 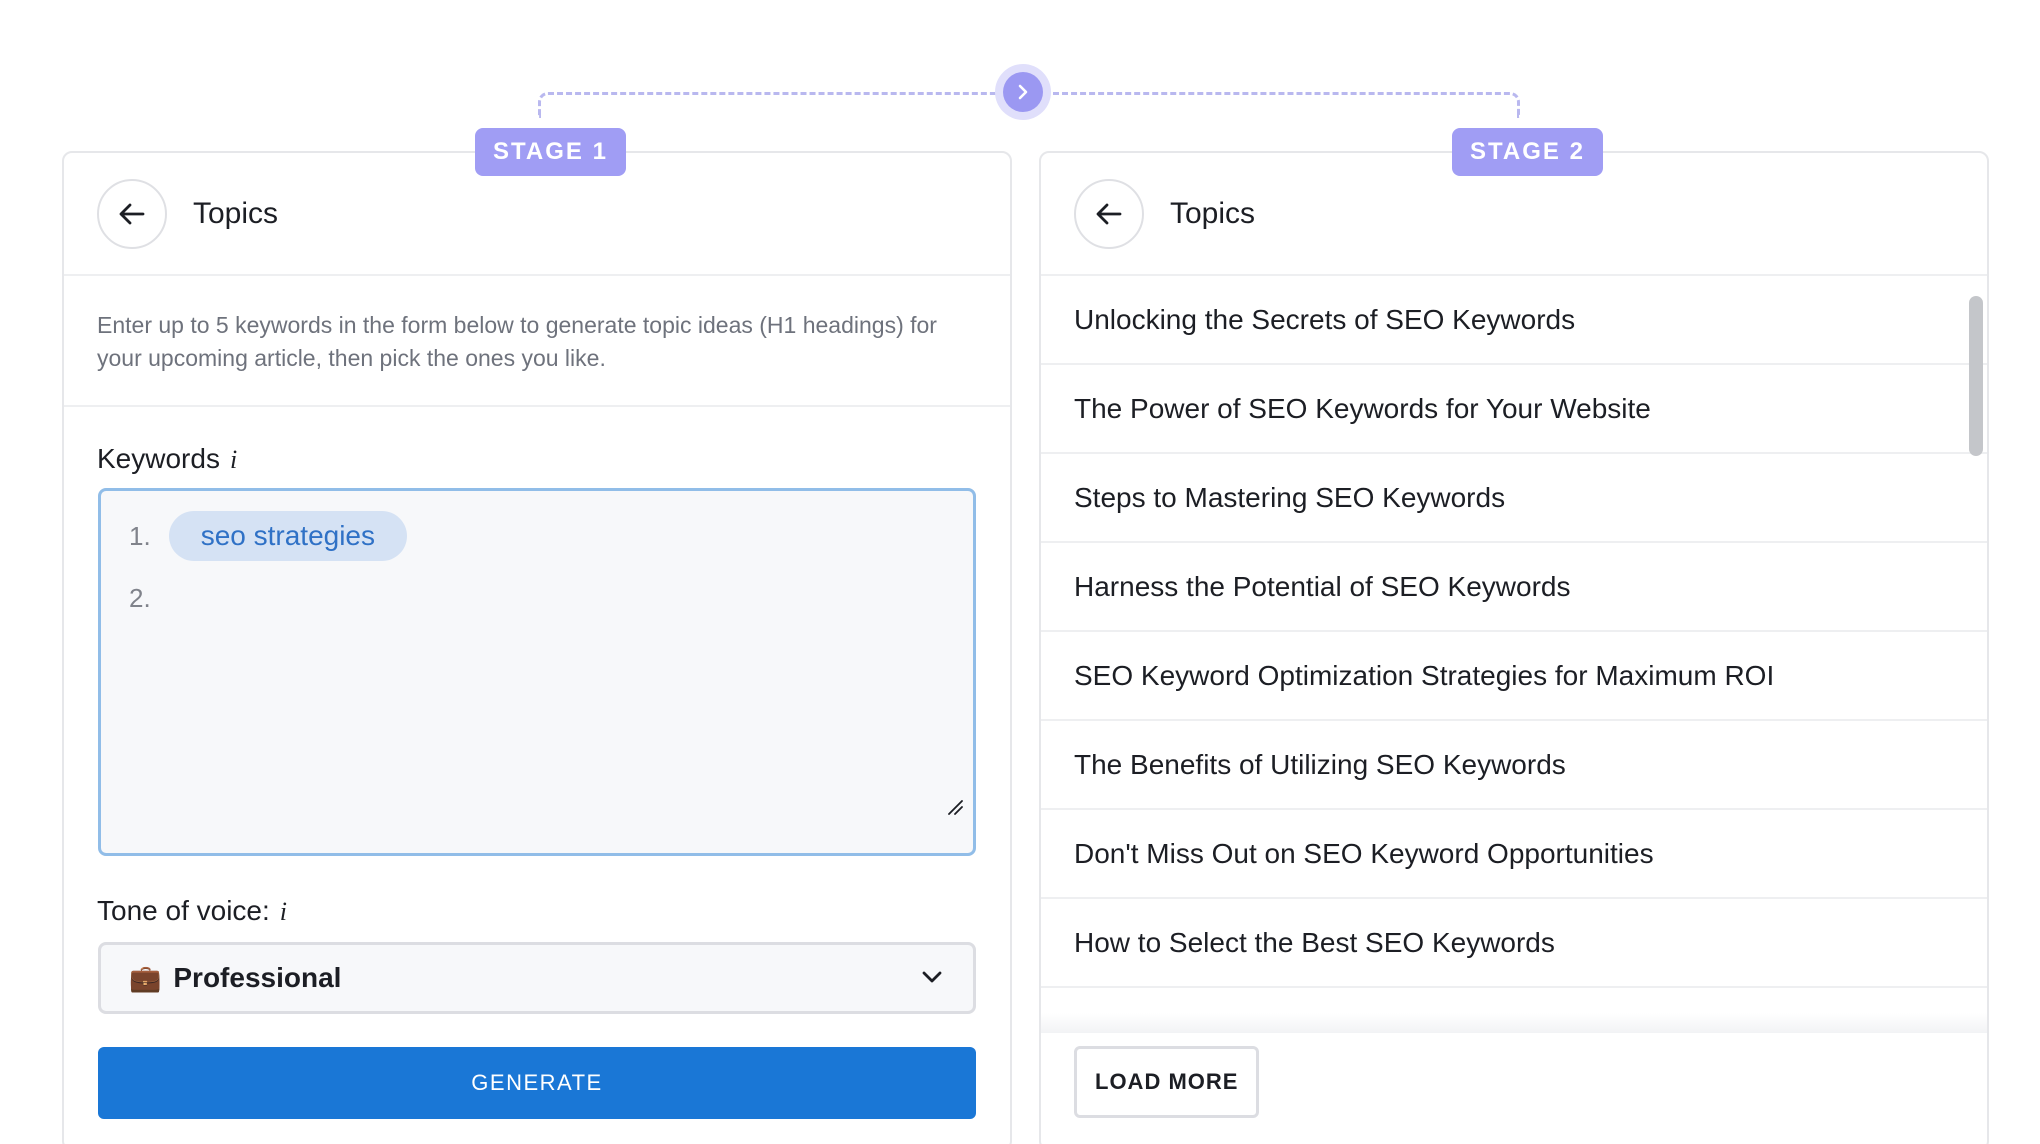 What do you see at coordinates (1514, 498) in the screenshot?
I see `topic-item: Steps to Mastering SEO Keywords` at bounding box center [1514, 498].